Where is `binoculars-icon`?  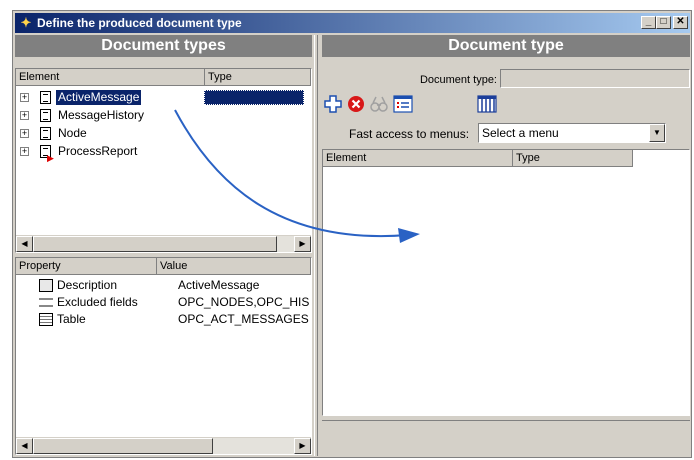 binoculars-icon is located at coordinates (379, 104).